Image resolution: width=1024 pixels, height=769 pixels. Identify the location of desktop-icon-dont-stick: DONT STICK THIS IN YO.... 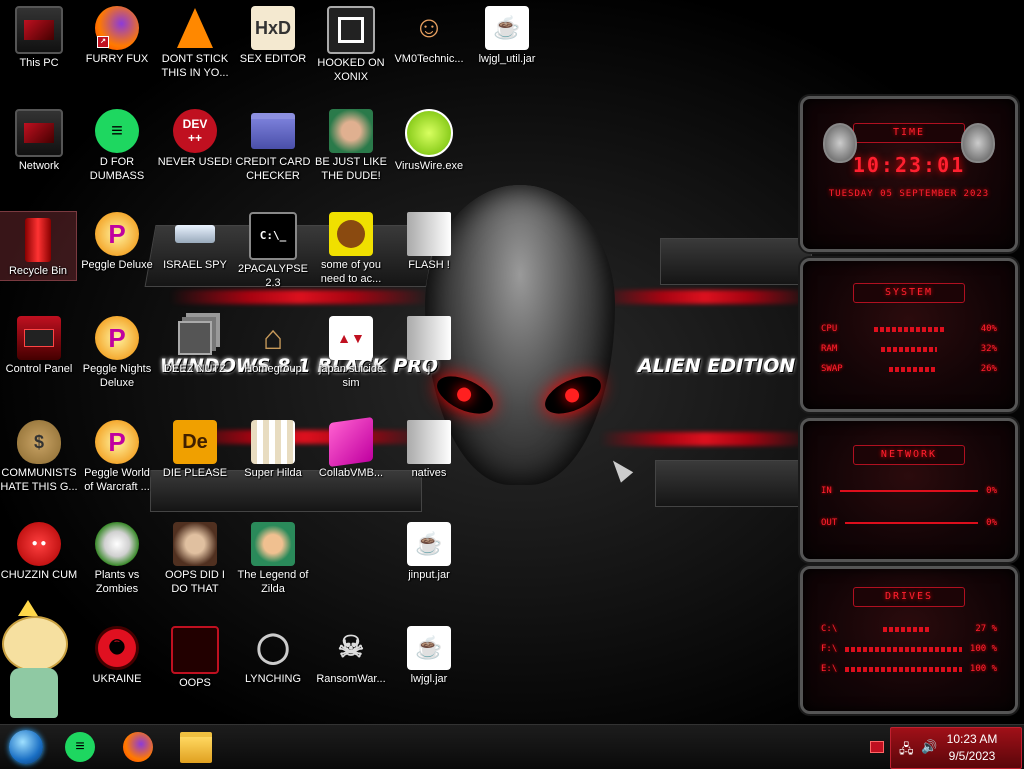
(195, 40).